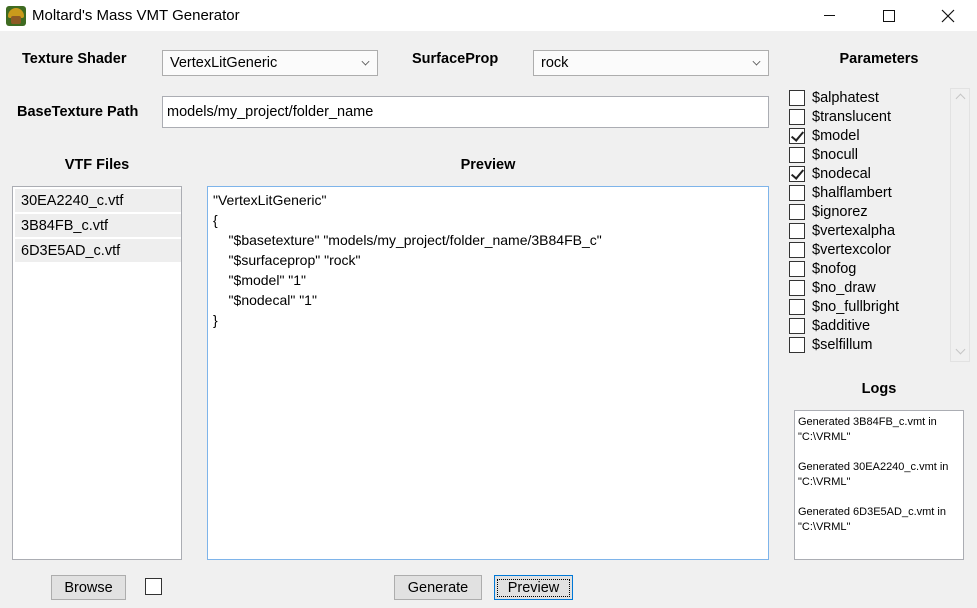  Describe the element at coordinates (836, 135) in the screenshot. I see `param-label: $model` at that location.